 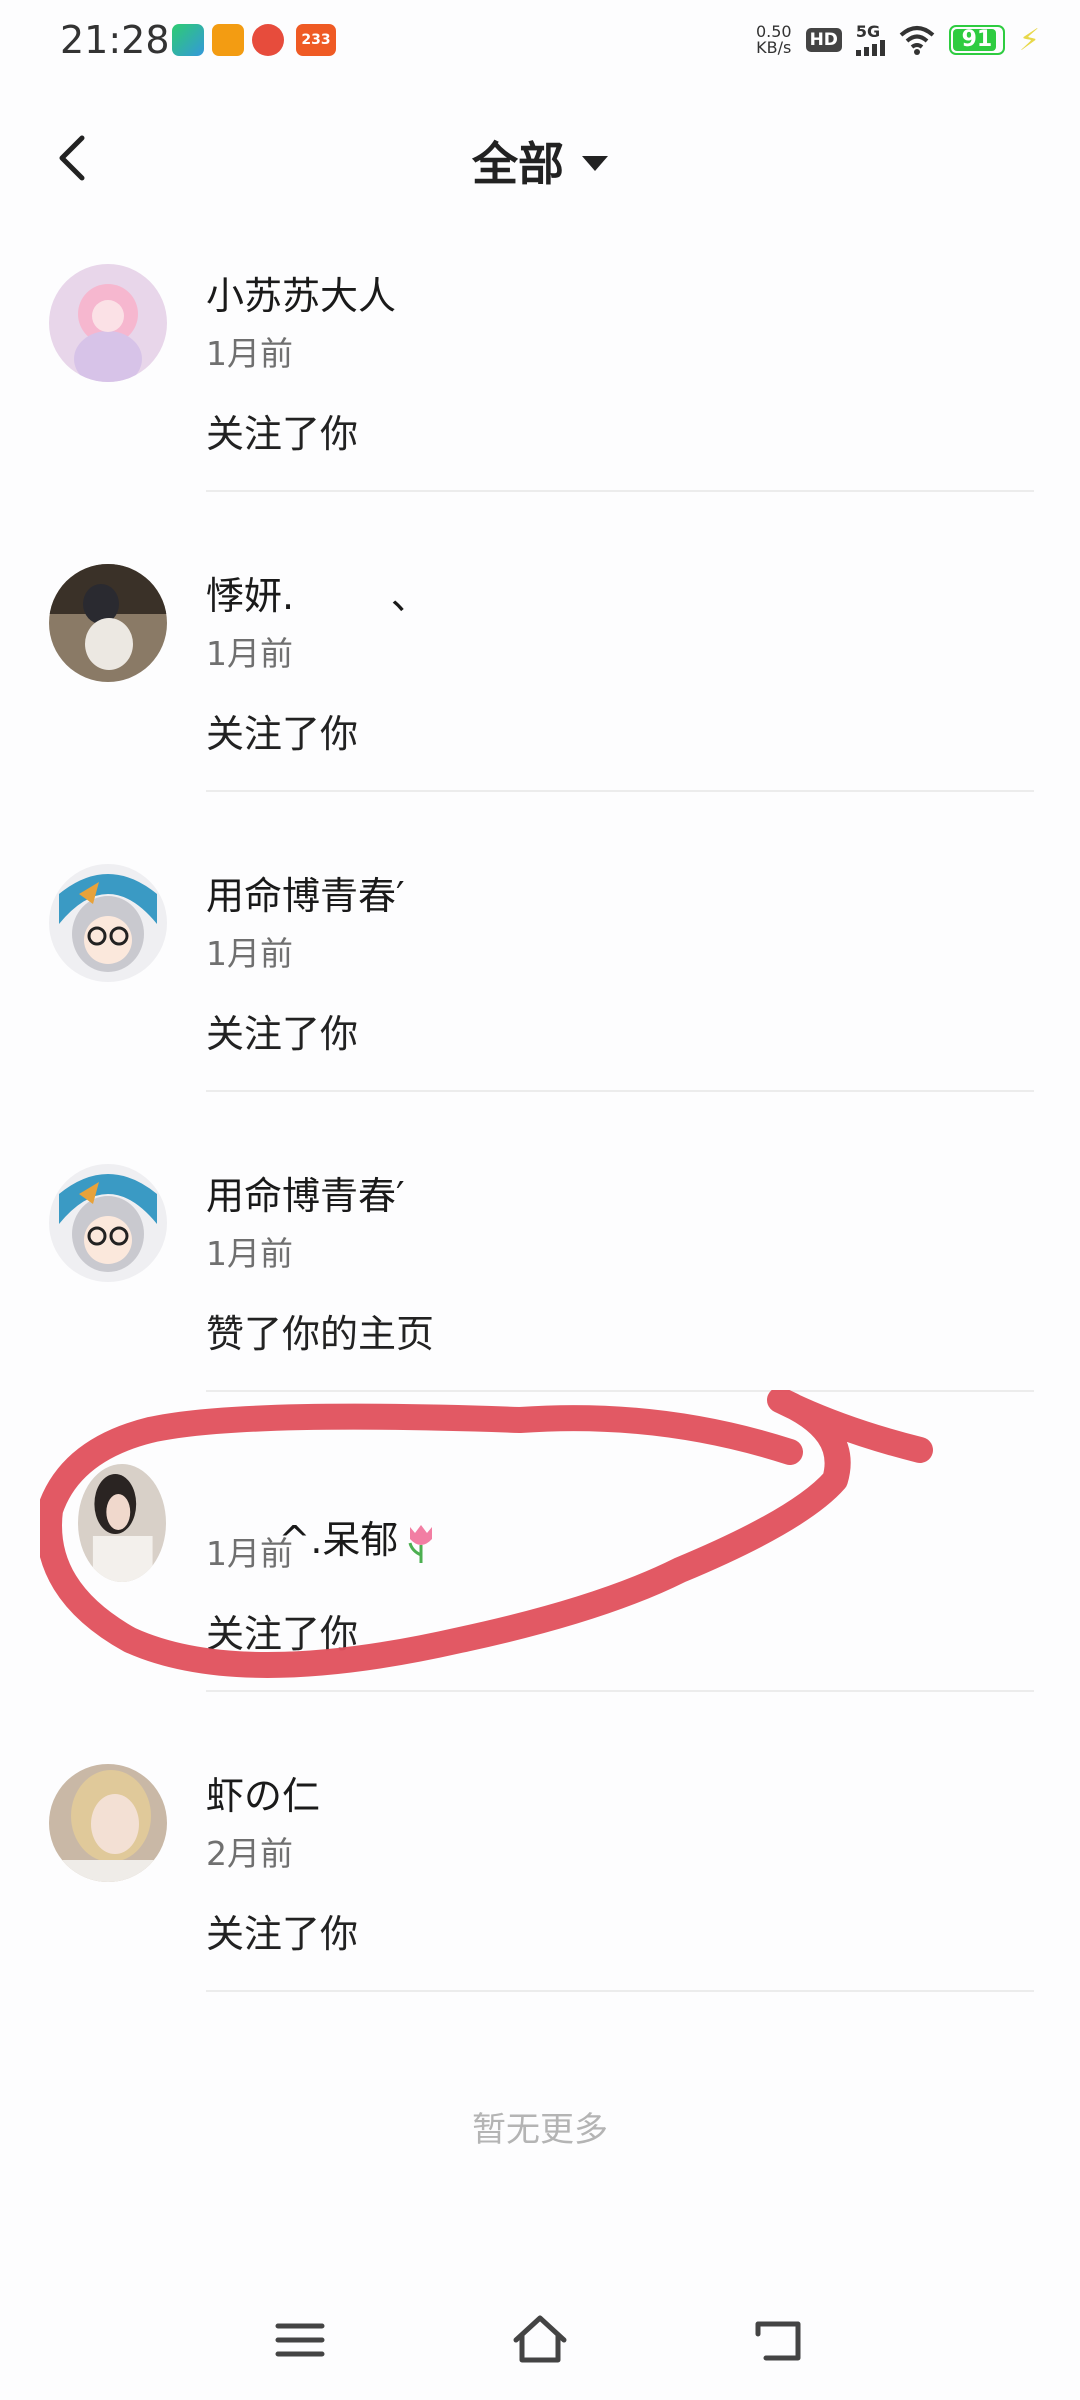 I want to click on time-ago: 2月前, so click(x=249, y=1853).